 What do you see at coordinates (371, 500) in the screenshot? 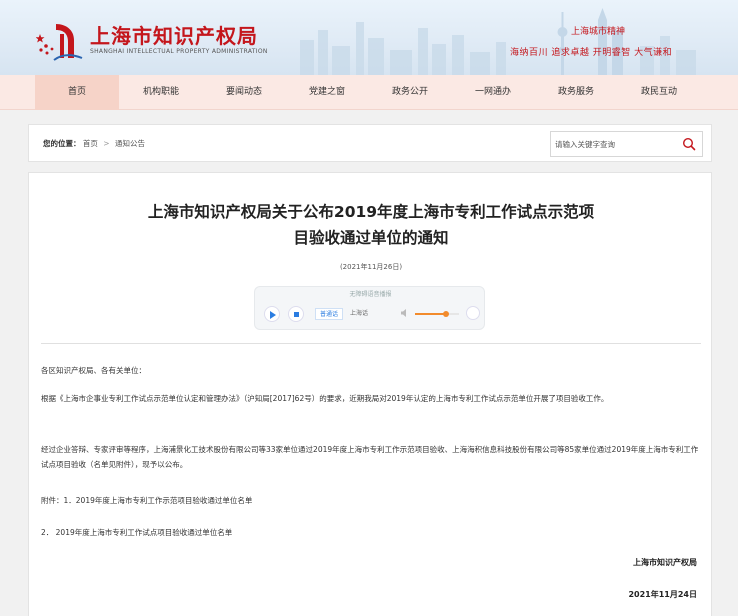
I see `attachment-link-1: 附件：1．2019年度上海市专利工作示范项目验收通过单位名单` at bounding box center [371, 500].